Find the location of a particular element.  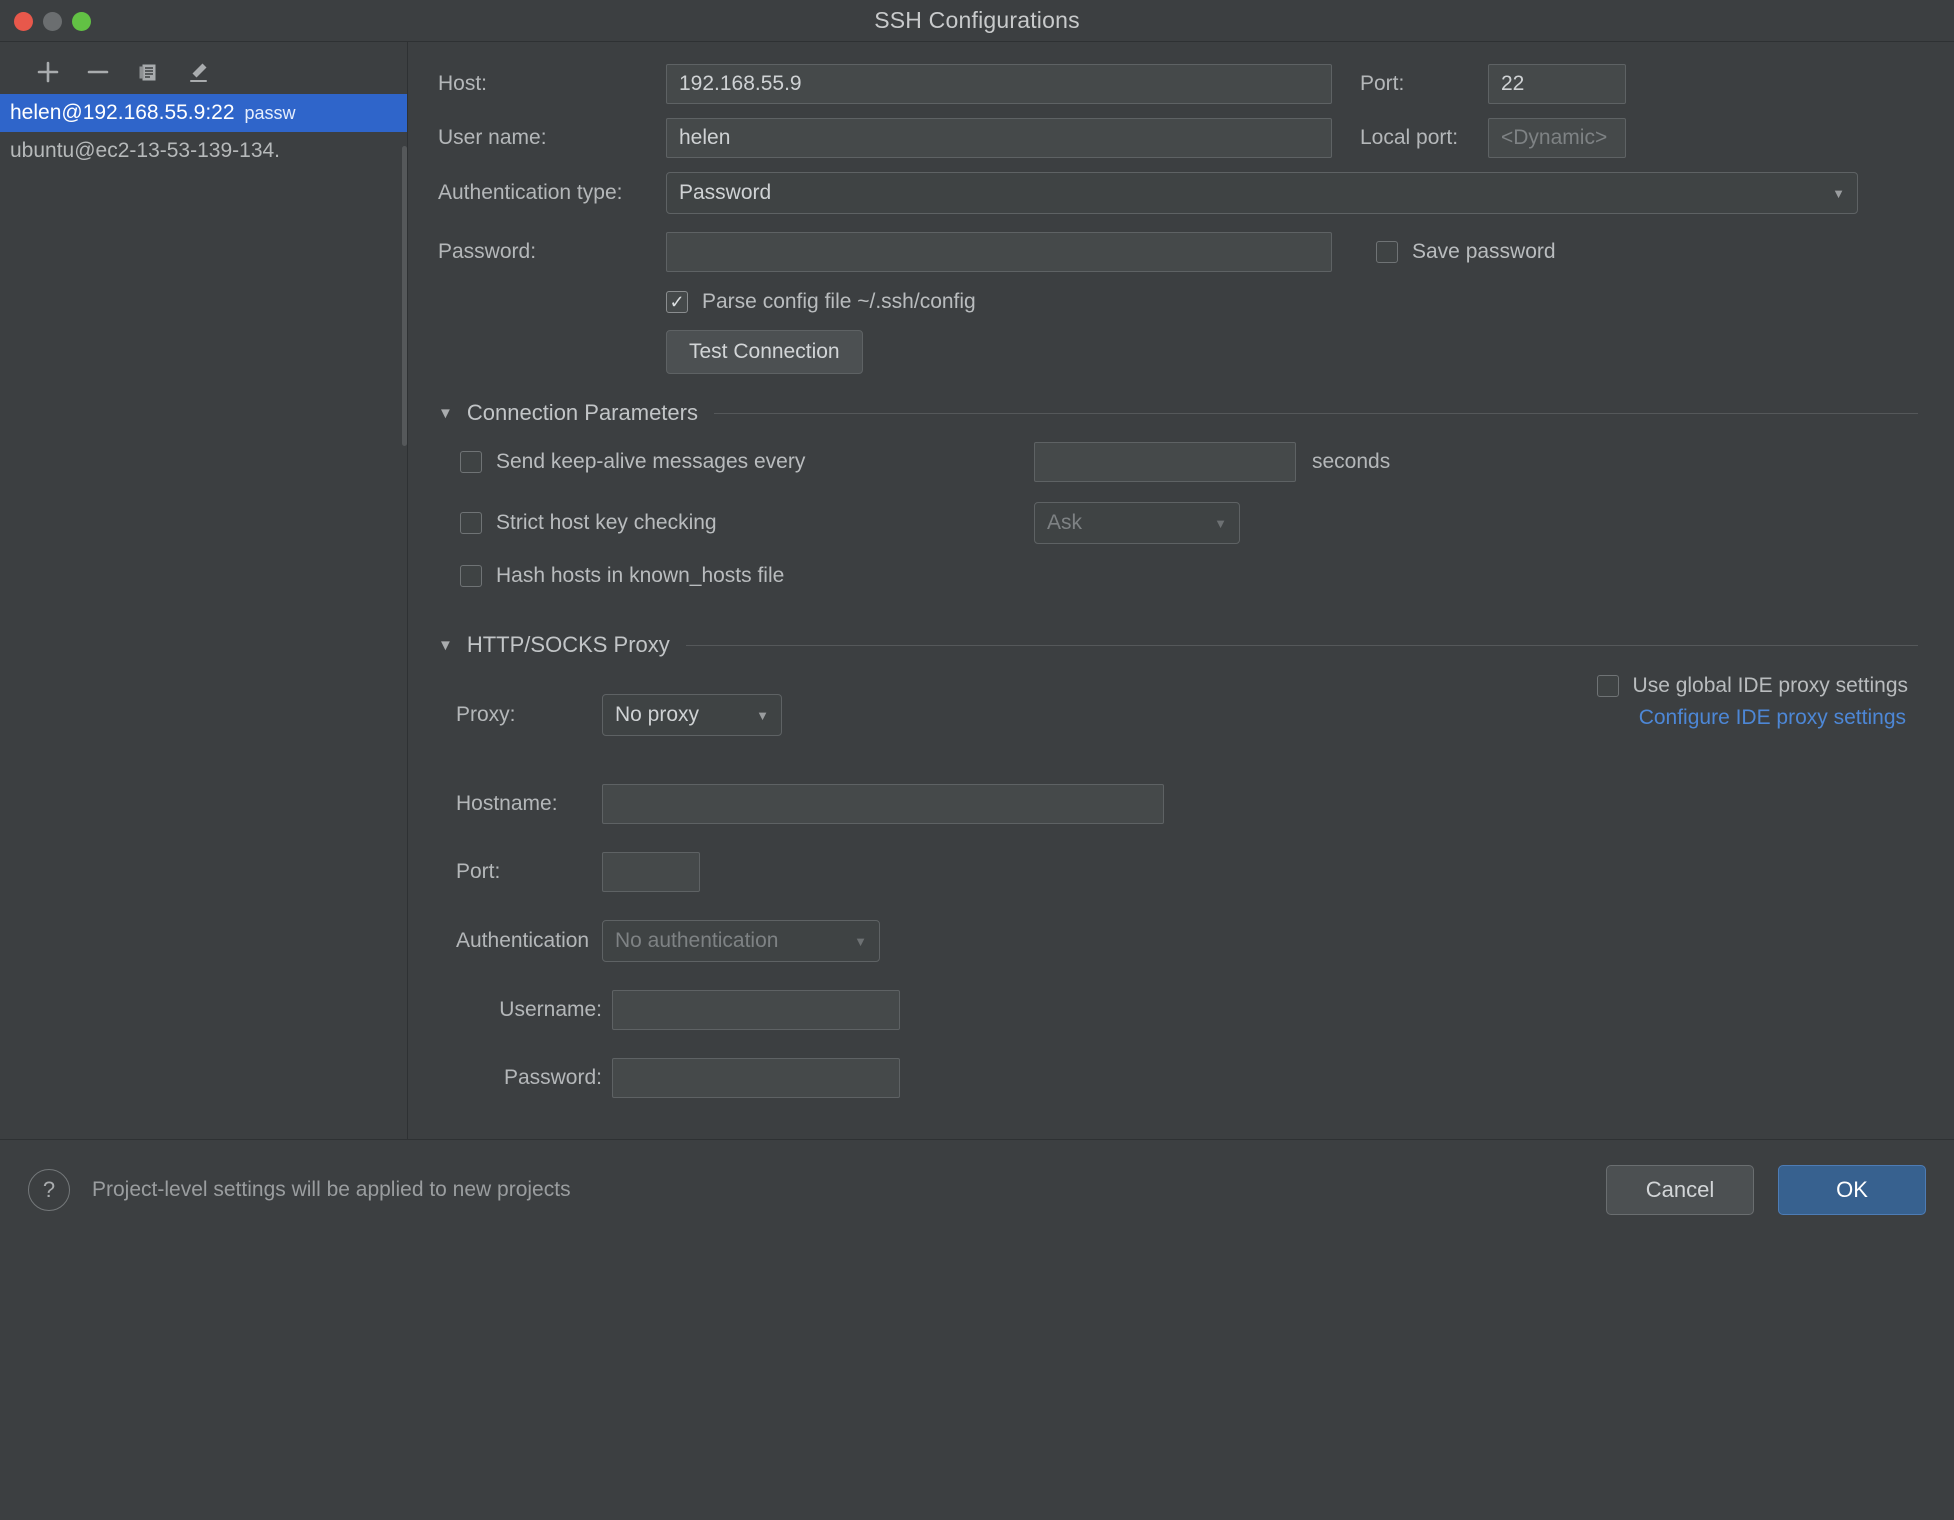

local-port-label: Local port: is located at coordinates (1409, 137).